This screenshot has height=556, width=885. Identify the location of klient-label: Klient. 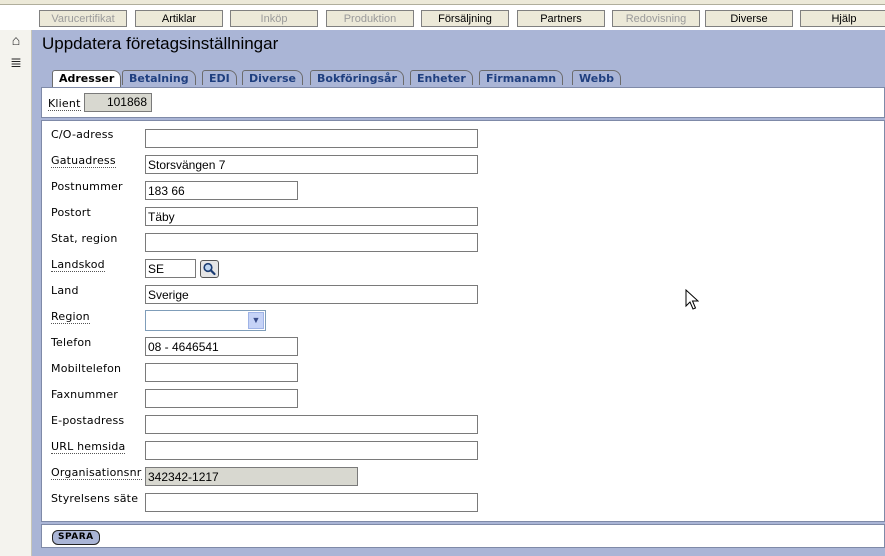
(64, 104).